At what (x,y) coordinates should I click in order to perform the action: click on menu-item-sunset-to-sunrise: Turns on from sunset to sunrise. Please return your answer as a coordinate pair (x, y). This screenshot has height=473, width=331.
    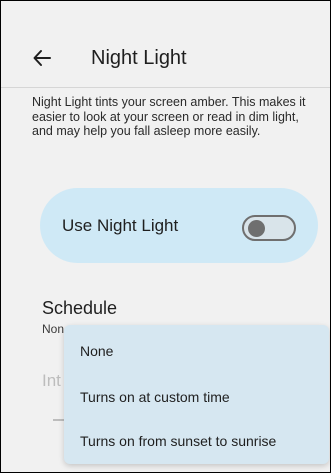
    Looking at the image, I should click on (178, 441).